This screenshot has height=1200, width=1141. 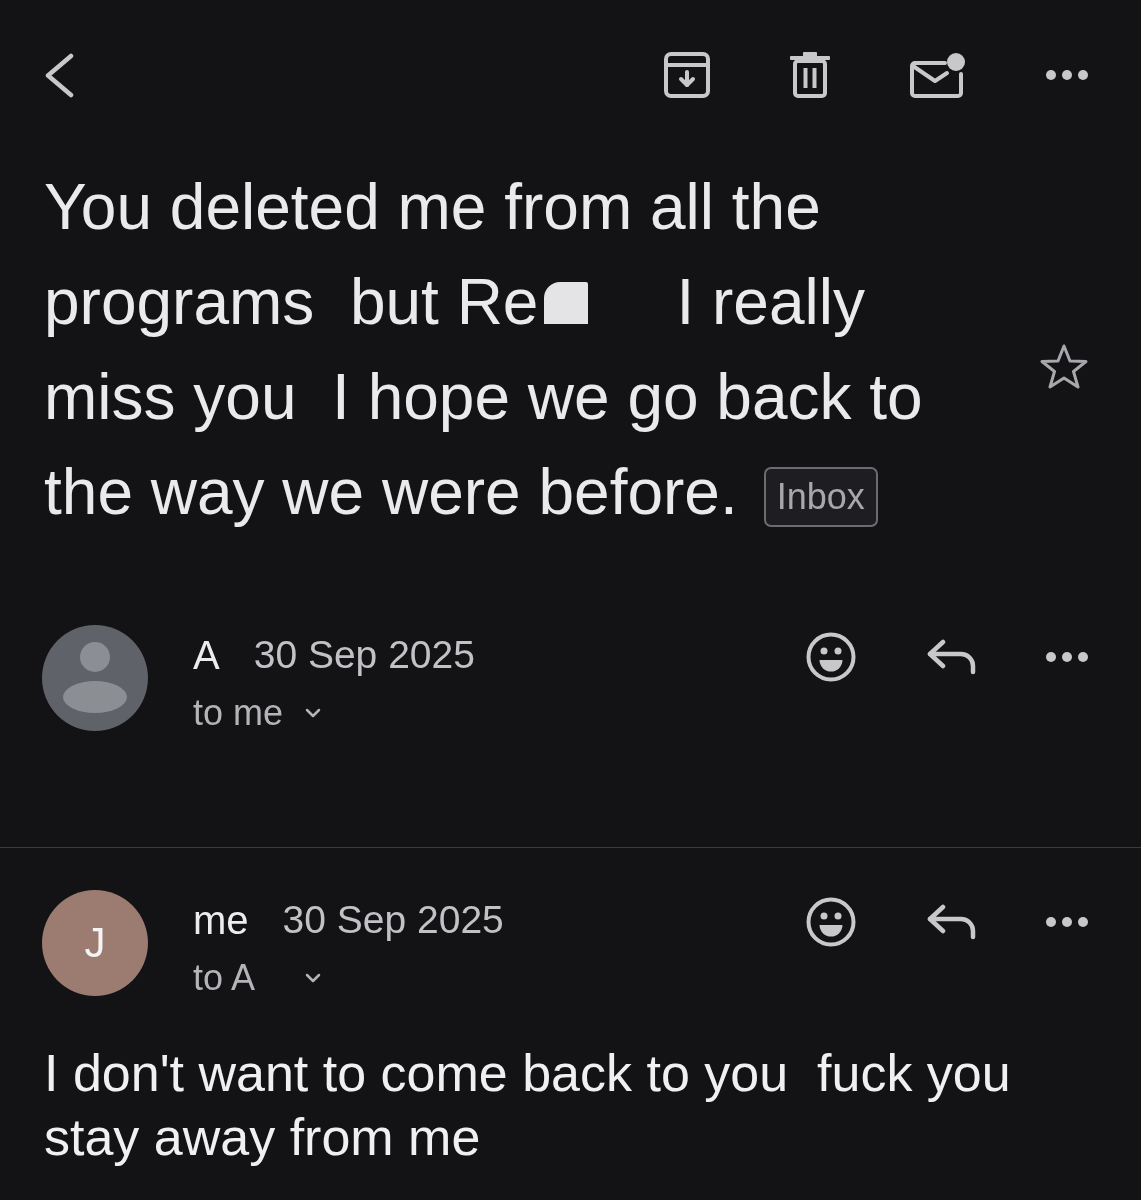 I want to click on envelope-icon, so click(x=938, y=75).